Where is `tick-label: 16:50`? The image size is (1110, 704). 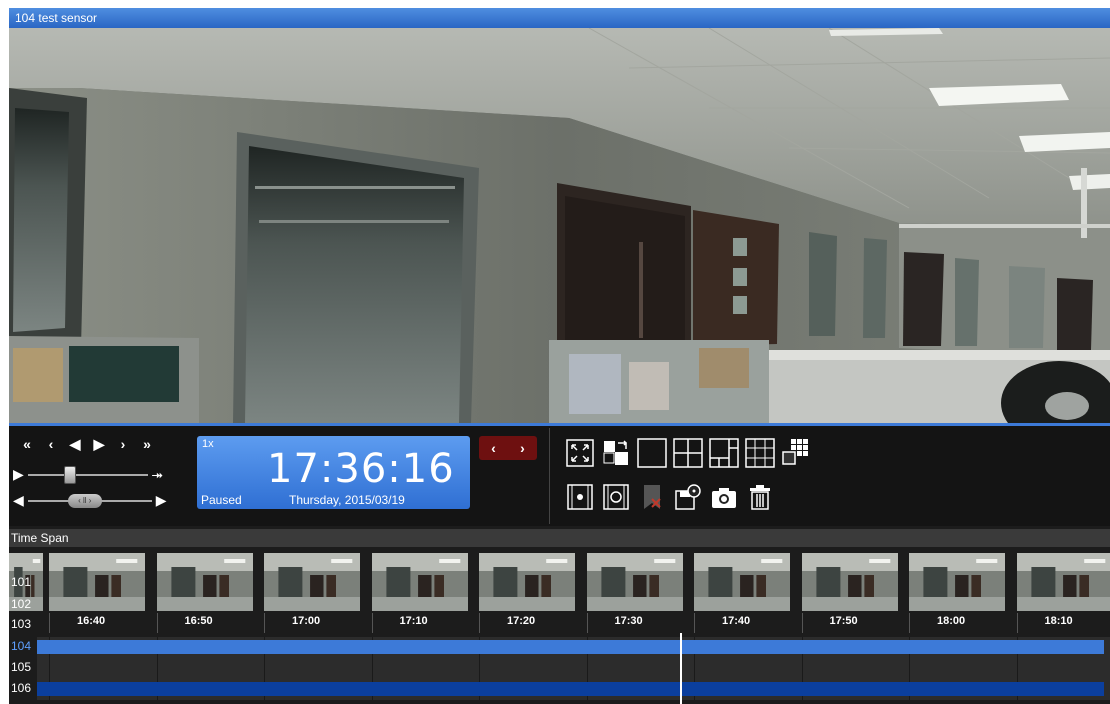
tick-label: 16:50 is located at coordinates (198, 621).